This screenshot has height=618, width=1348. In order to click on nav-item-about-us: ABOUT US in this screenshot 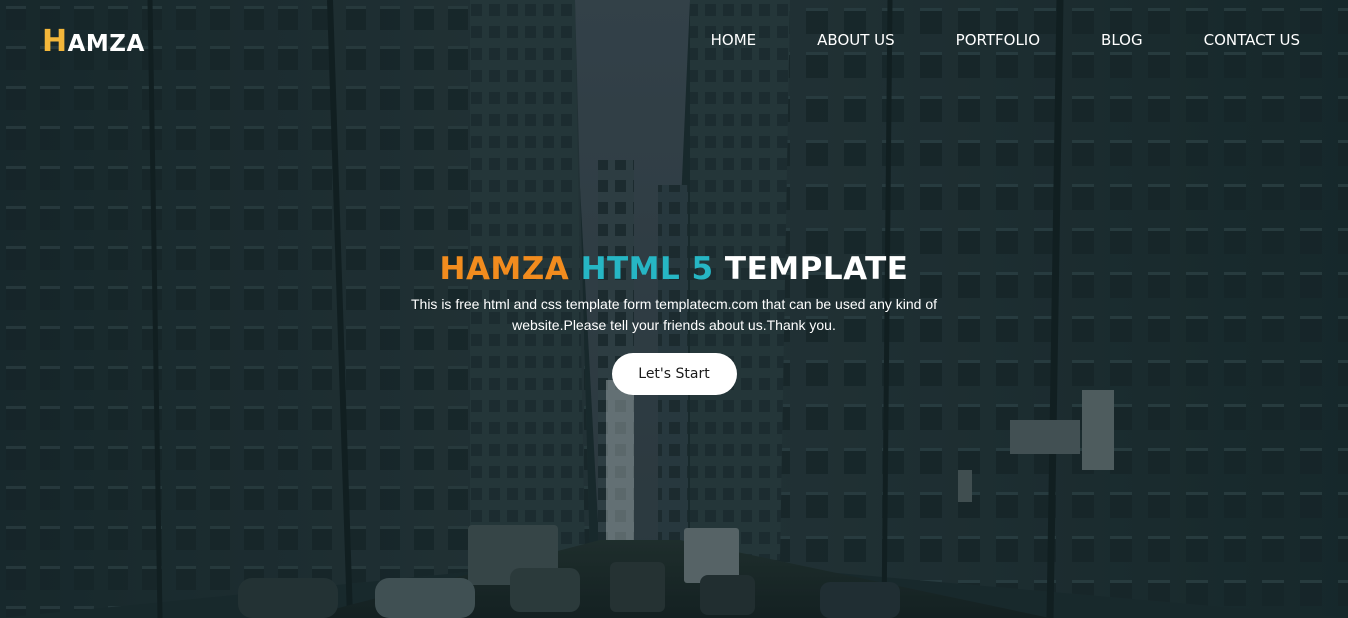, I will do `click(856, 40)`.